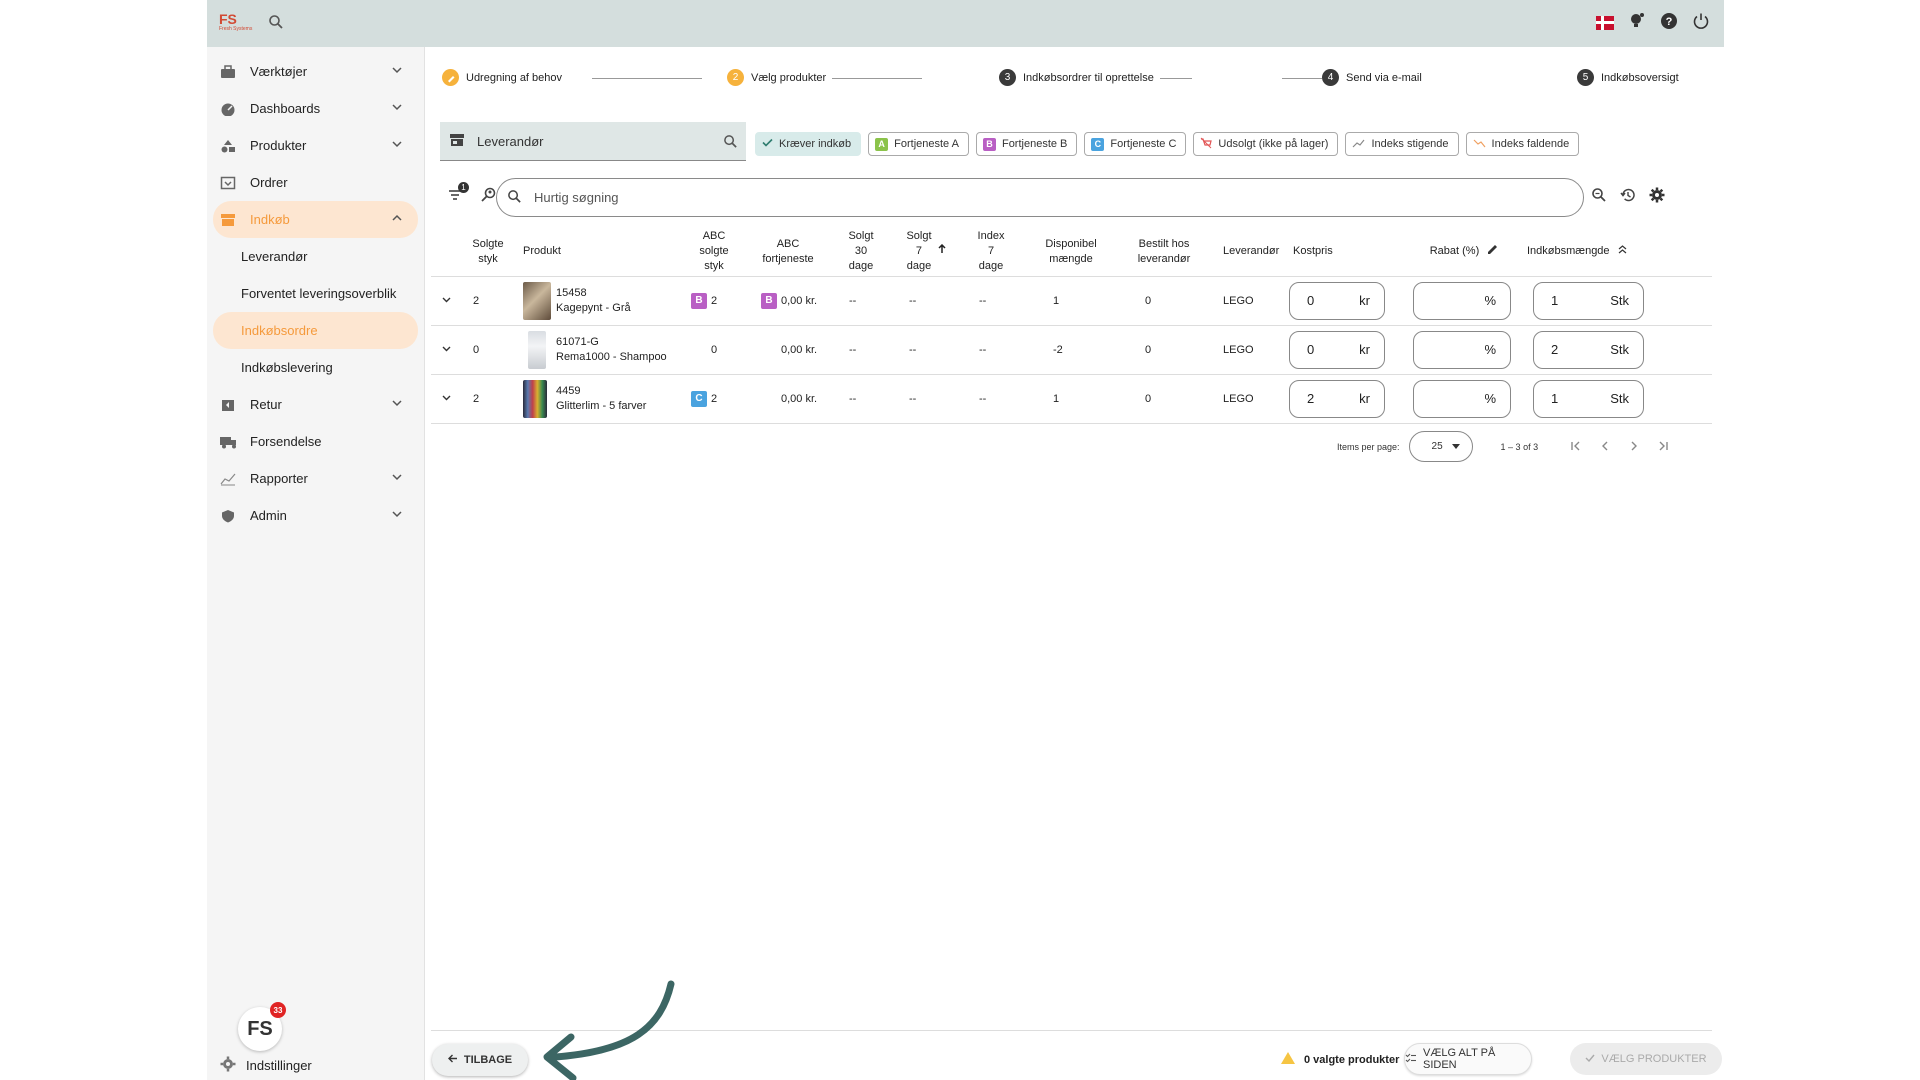  I want to click on col-kostpris: Kostpris, so click(1340, 252).